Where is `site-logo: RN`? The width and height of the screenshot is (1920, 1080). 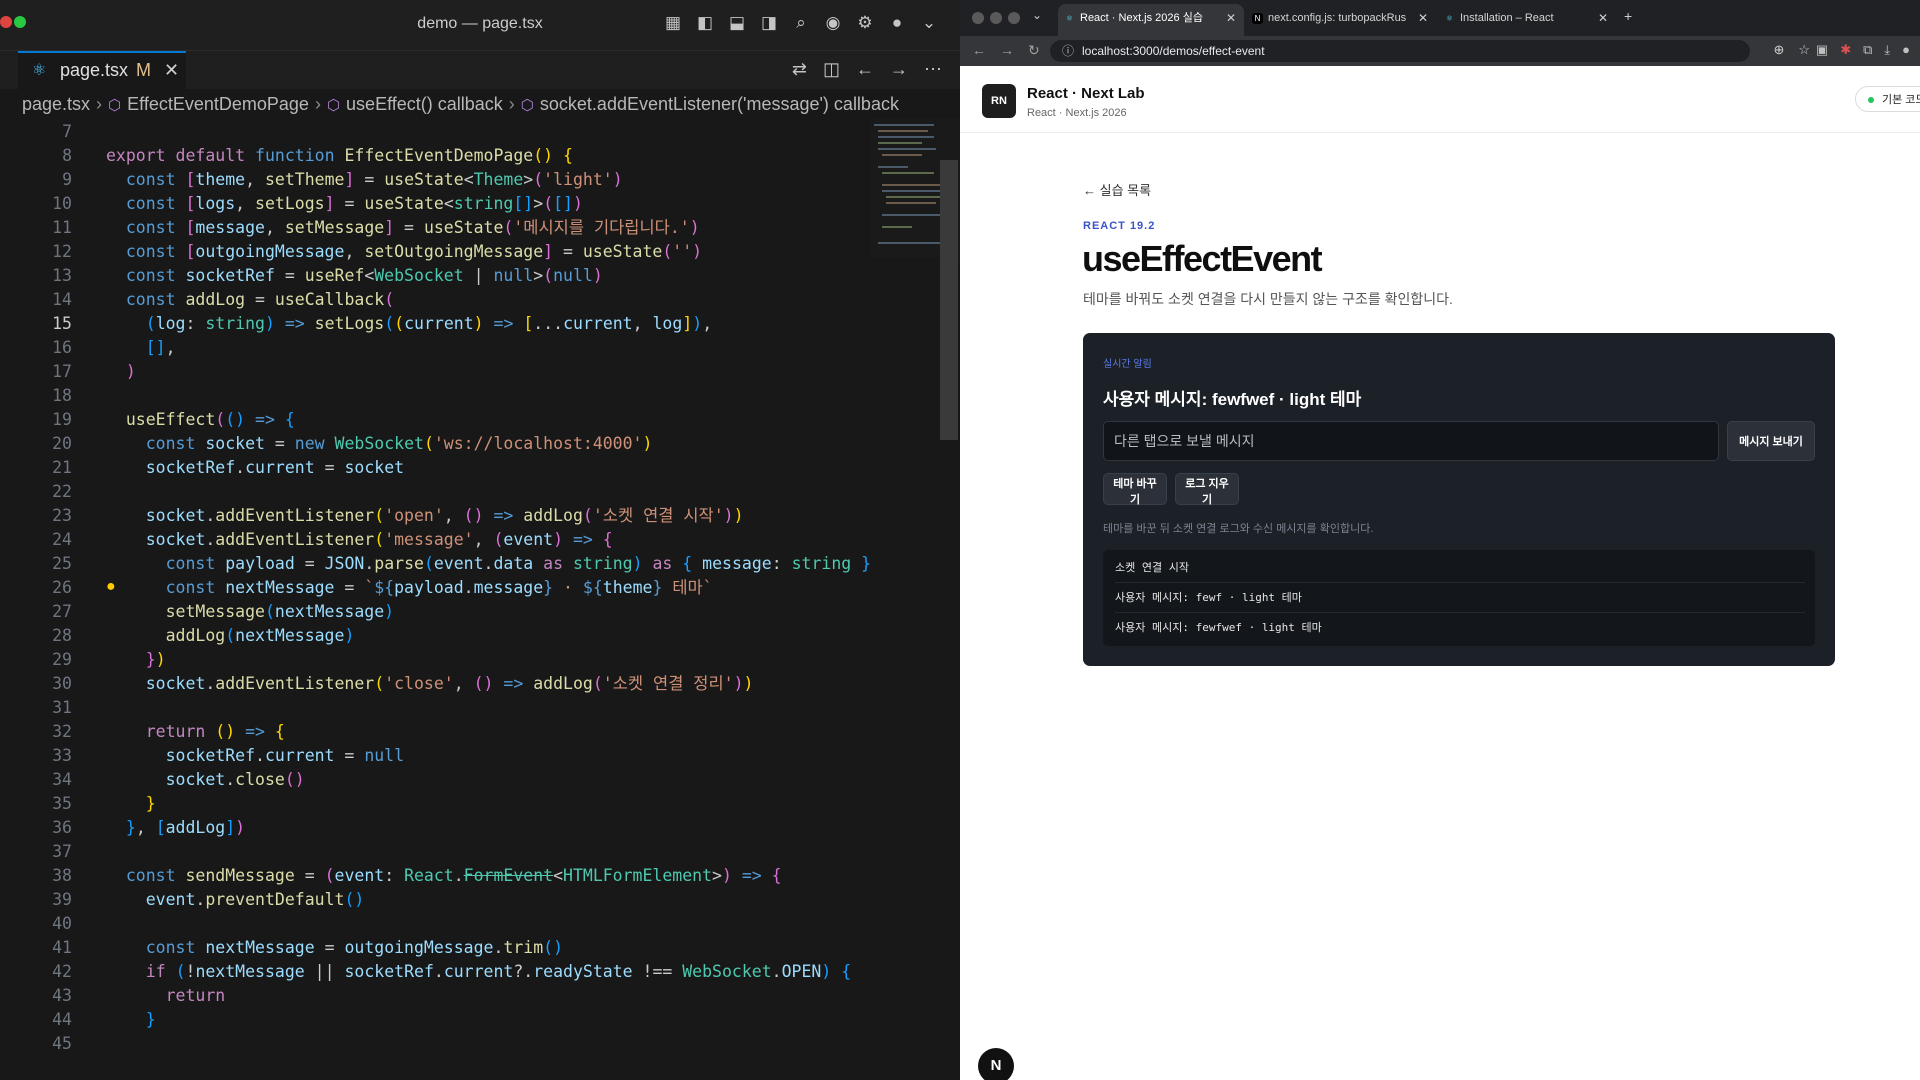 site-logo: RN is located at coordinates (999, 101).